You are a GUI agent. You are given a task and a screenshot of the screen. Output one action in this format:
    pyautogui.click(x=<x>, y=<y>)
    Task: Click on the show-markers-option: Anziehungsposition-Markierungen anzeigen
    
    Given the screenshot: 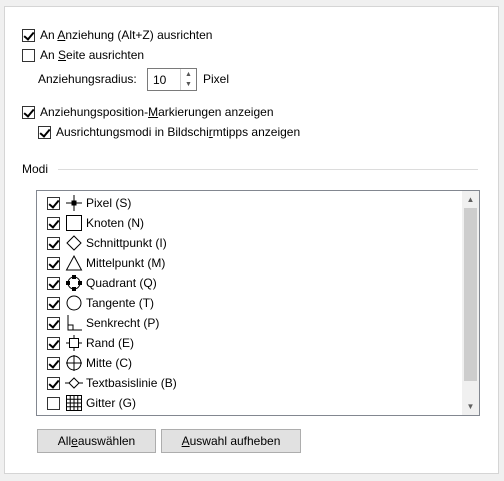 What is the action you would take?
    pyautogui.click(x=148, y=112)
    